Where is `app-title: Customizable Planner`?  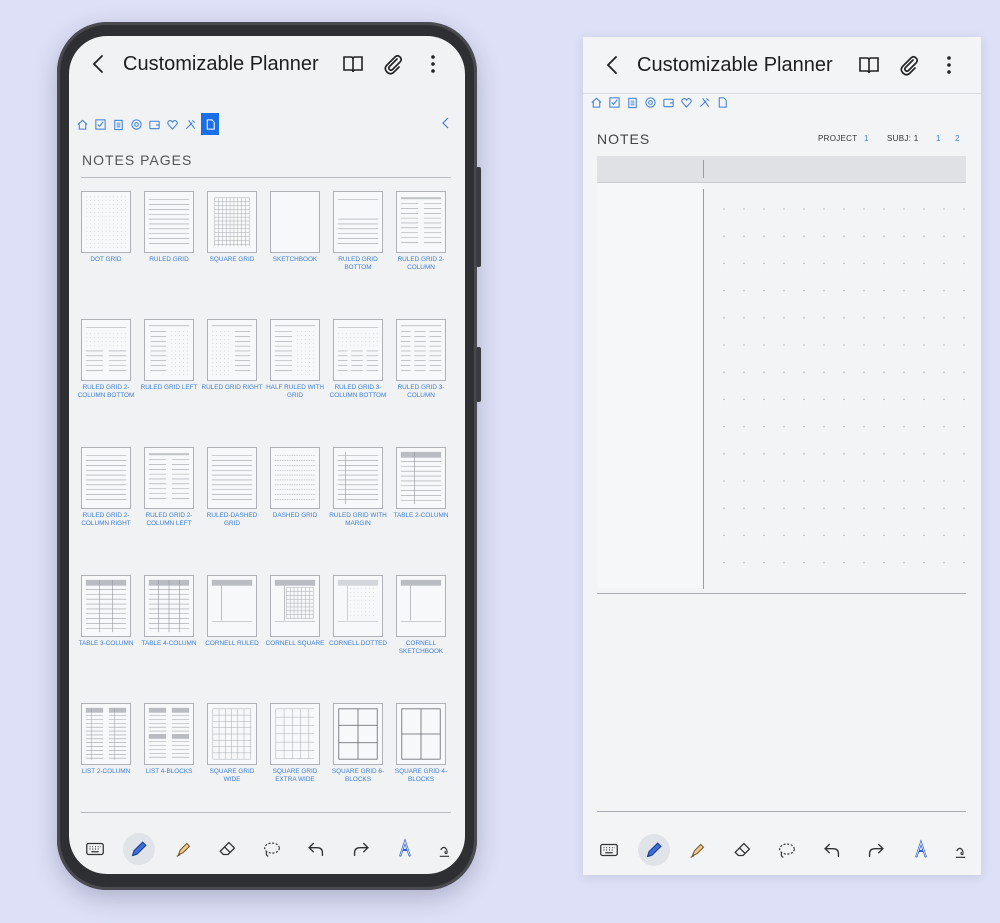
app-title: Customizable Planner is located at coordinates (735, 64).